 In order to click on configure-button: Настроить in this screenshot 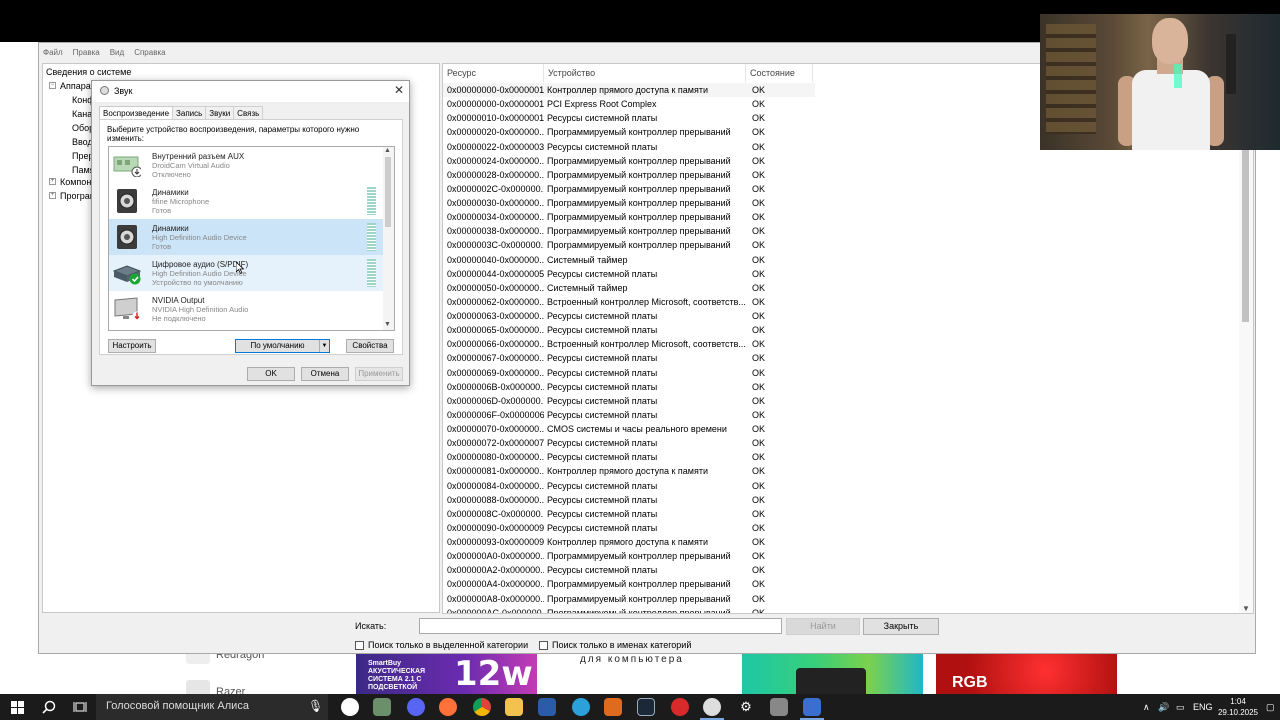, I will do `click(132, 346)`.